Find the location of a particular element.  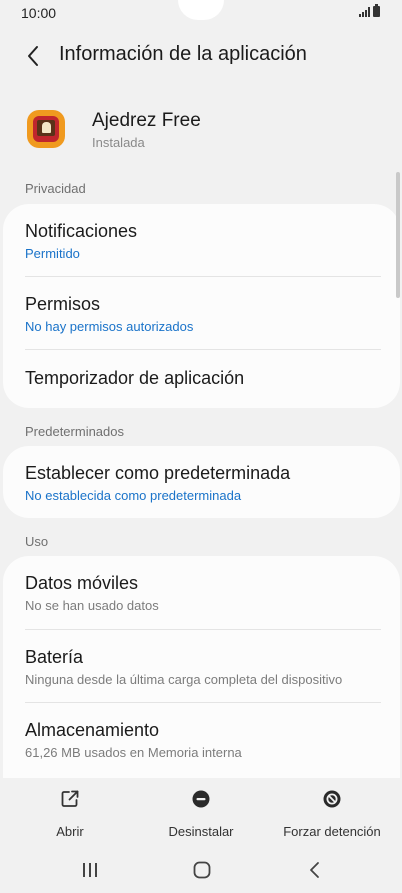

permissions-item: Permisos No hay permisos autorizados is located at coordinates (201, 313).